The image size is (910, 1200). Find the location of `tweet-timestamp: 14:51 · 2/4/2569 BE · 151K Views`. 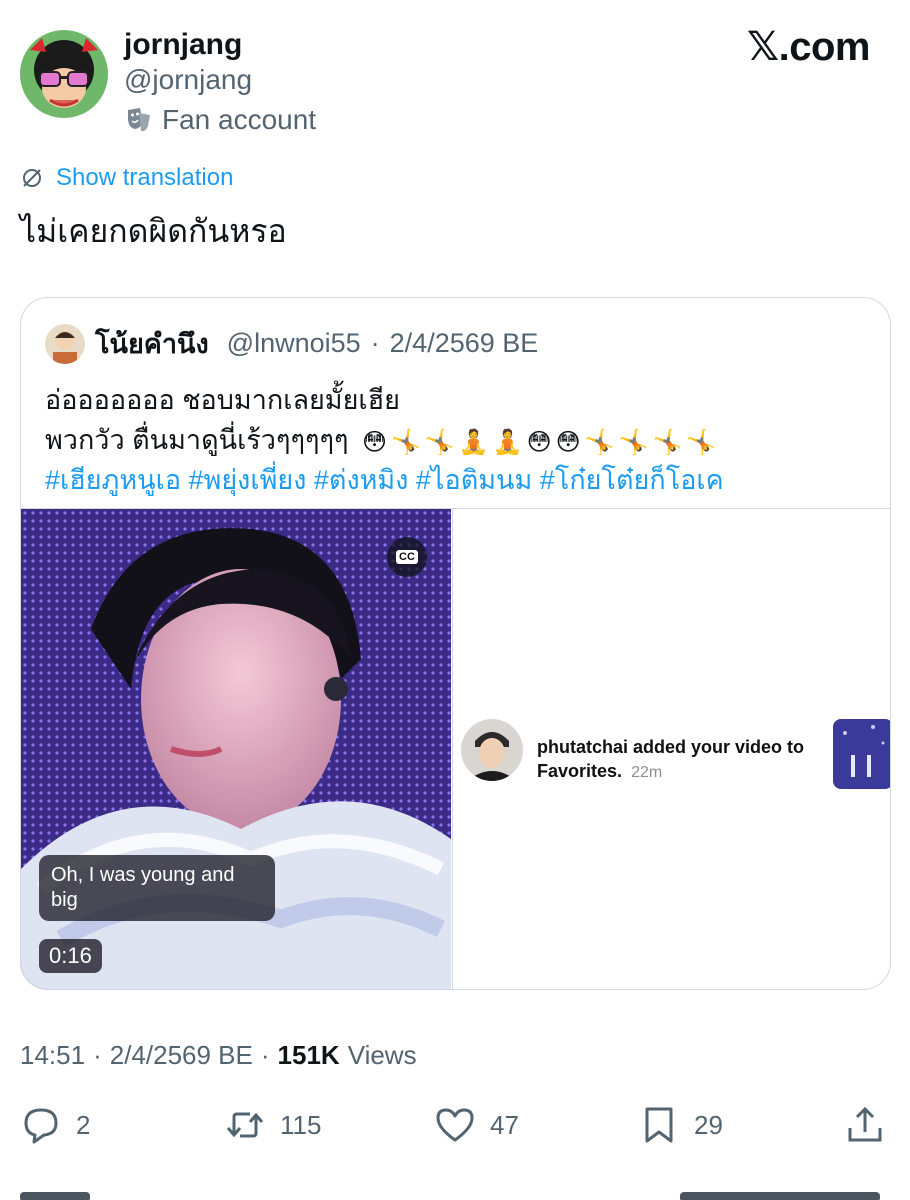

tweet-timestamp: 14:51 · 2/4/2569 BE · 151K Views is located at coordinates (218, 1055).